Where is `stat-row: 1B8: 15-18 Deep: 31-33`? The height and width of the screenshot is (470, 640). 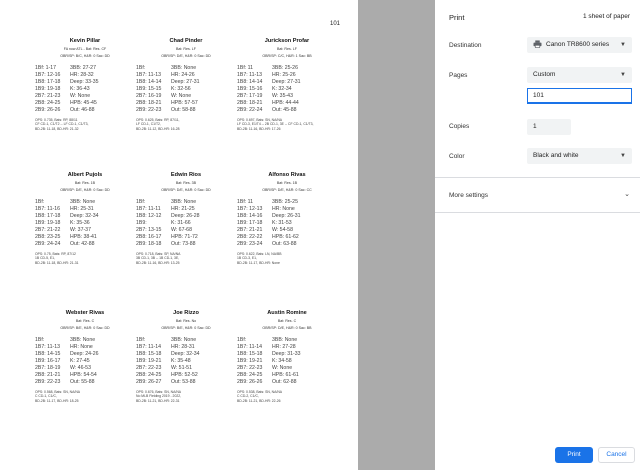 stat-row: 1B8: 15-18 Deep: 31-33 is located at coordinates (287, 354).